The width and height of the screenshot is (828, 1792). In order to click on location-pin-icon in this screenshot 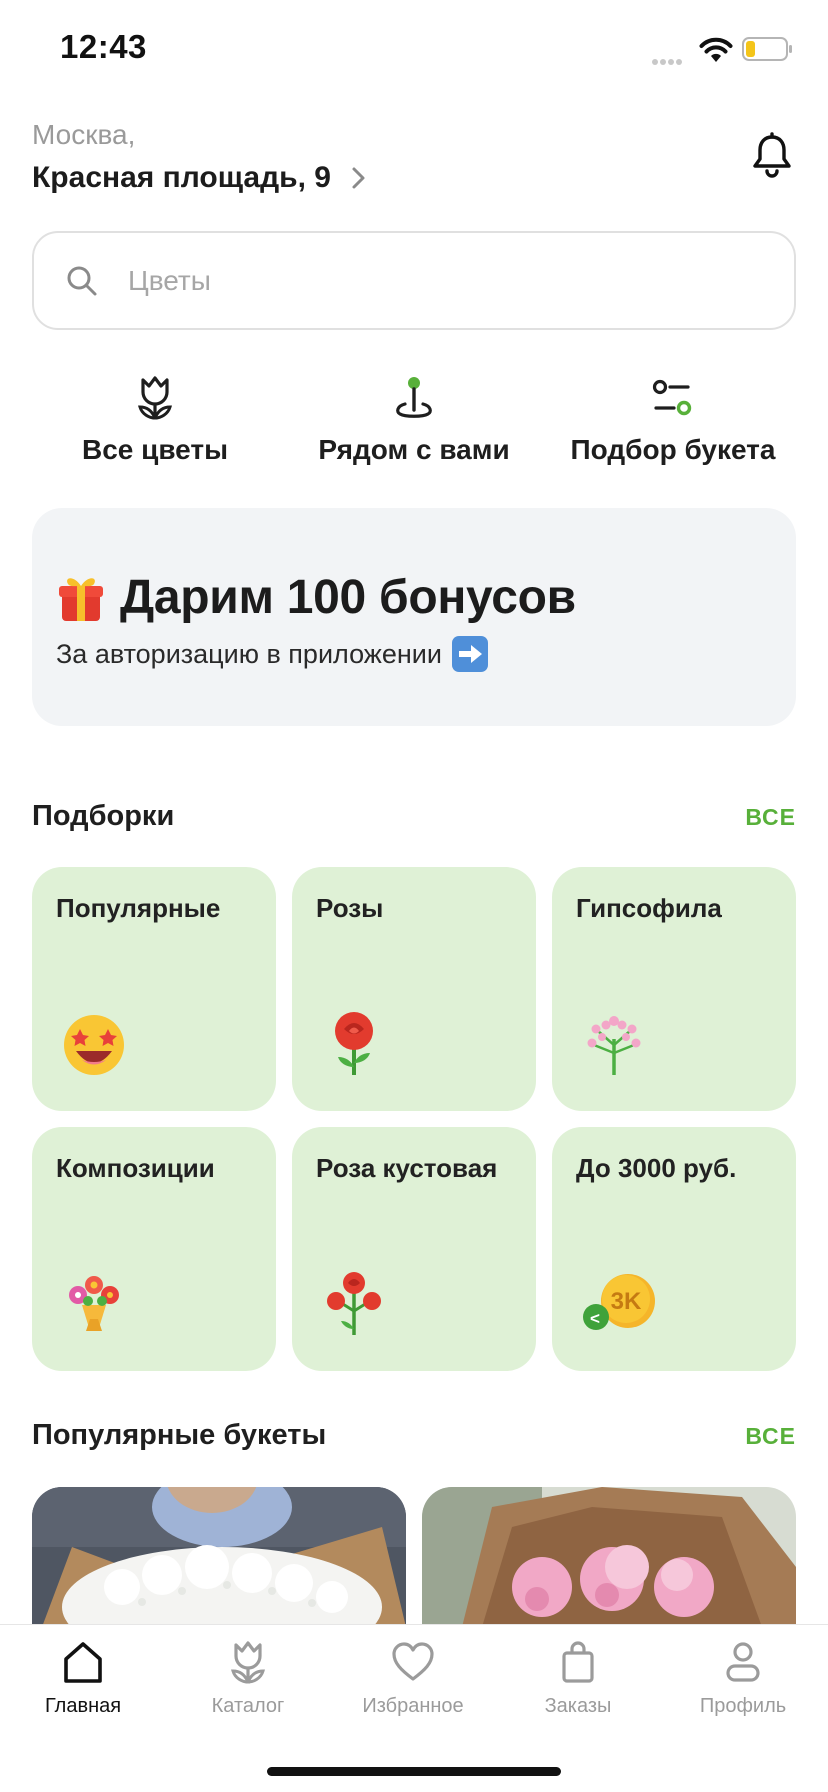, I will do `click(414, 397)`.